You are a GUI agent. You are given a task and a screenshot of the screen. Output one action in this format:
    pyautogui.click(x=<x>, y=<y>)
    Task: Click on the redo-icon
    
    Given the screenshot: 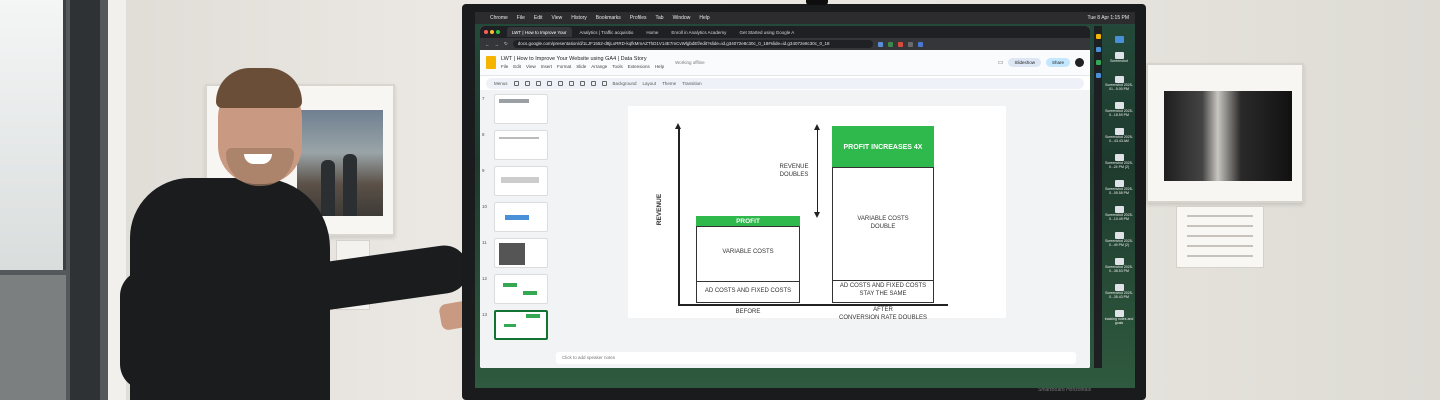 What is the action you would take?
    pyautogui.click(x=527, y=83)
    